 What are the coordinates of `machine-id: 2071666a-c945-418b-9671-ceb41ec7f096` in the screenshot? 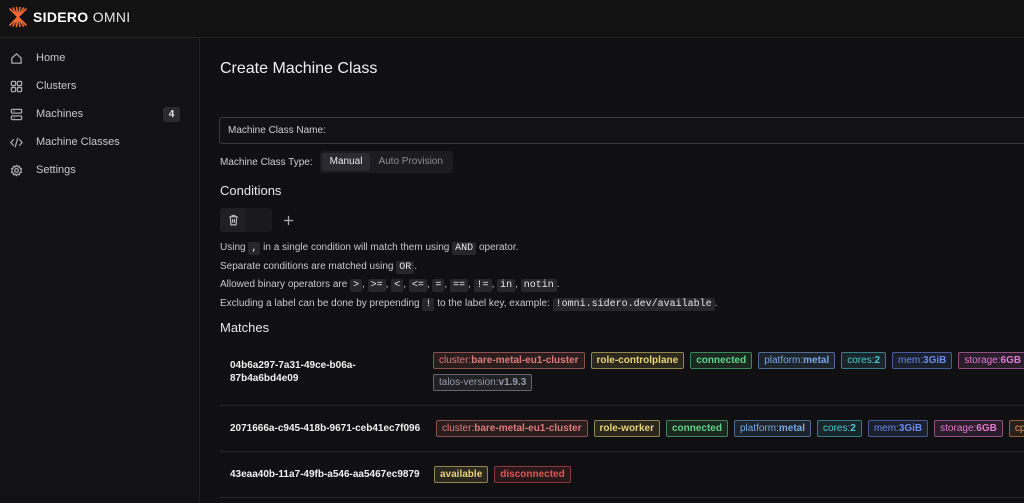 It's located at (335, 428).